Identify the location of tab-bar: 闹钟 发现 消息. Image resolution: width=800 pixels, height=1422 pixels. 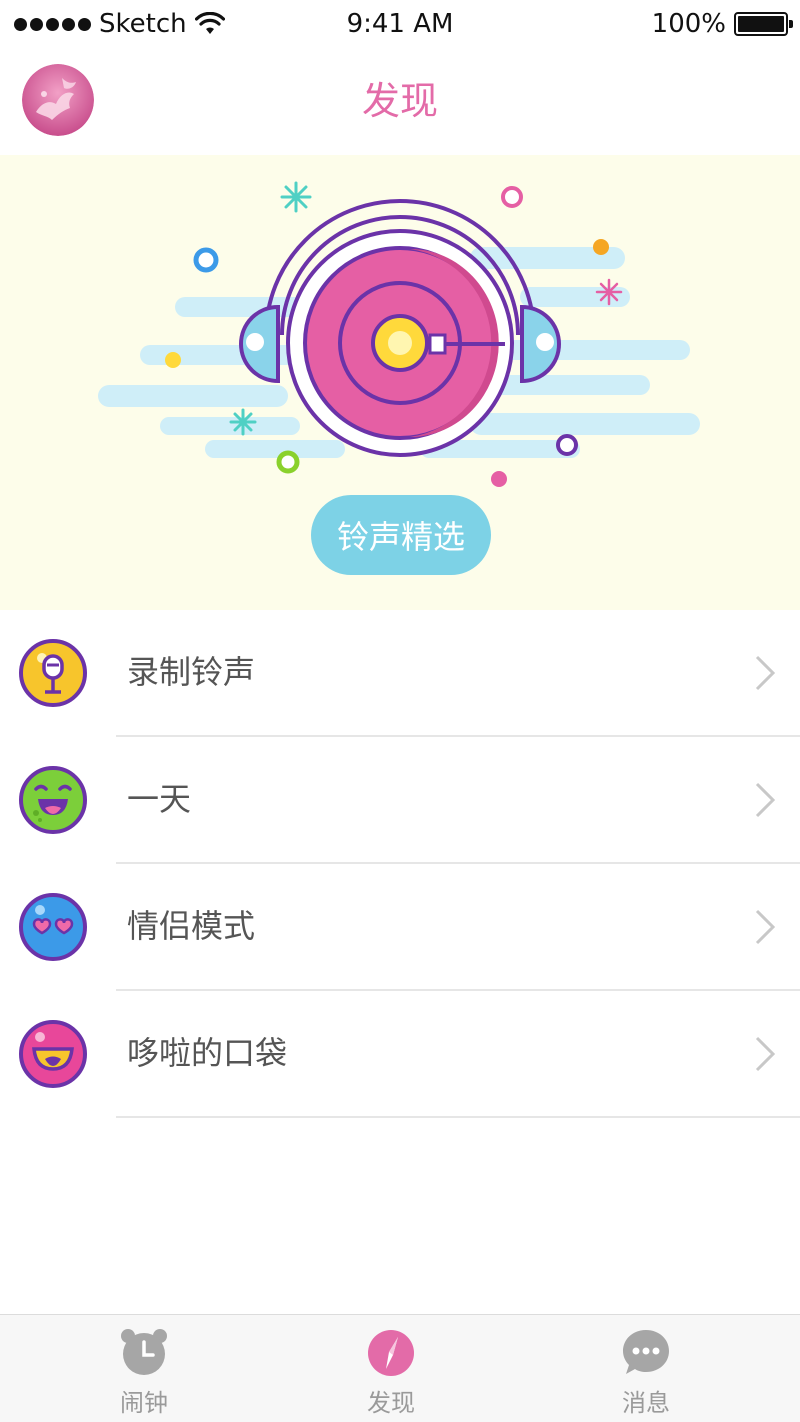
(400, 1368).